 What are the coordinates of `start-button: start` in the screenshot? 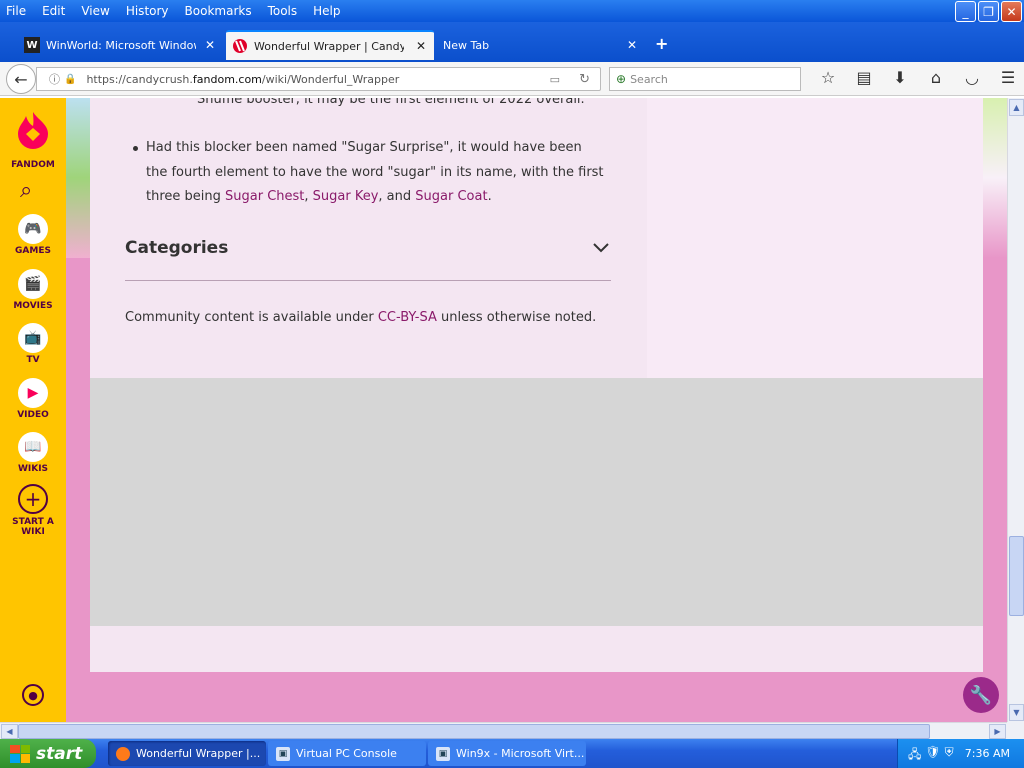 It's located at (48, 753).